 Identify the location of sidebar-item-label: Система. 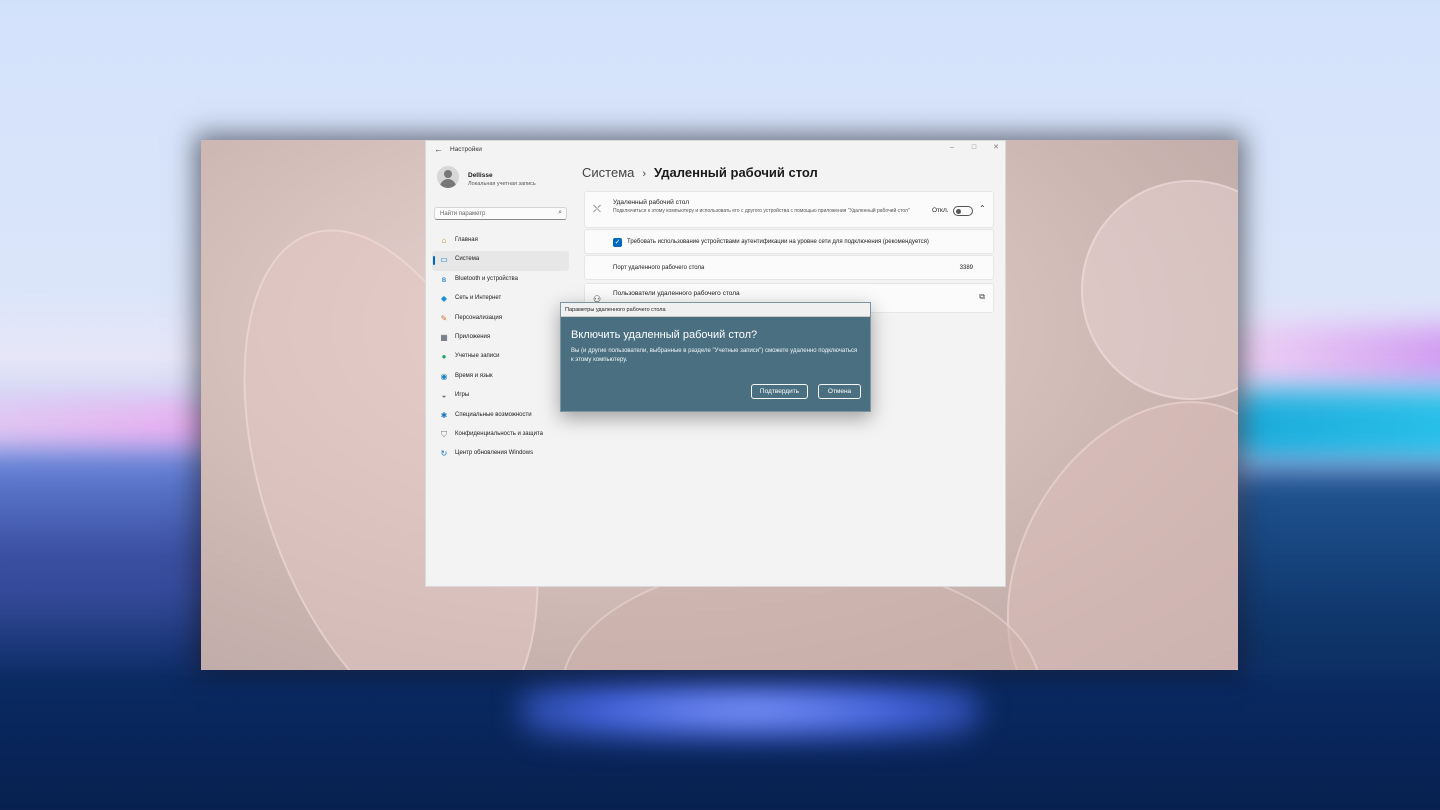
(467, 259).